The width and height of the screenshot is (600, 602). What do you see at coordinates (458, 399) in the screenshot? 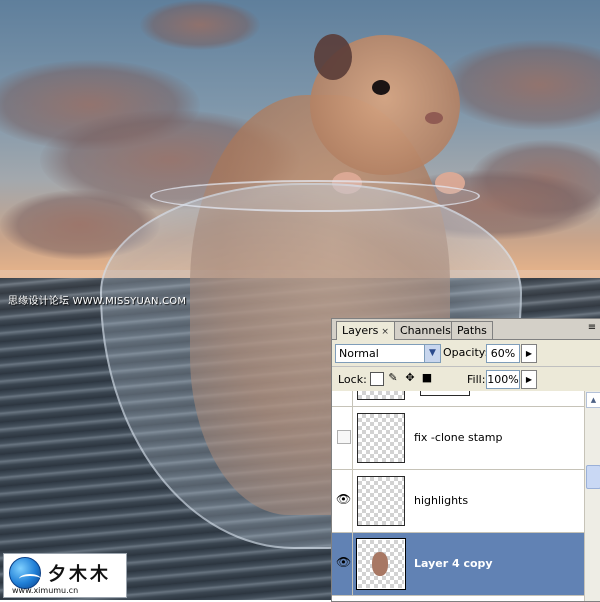
I see `layer-row-partial` at bounding box center [458, 399].